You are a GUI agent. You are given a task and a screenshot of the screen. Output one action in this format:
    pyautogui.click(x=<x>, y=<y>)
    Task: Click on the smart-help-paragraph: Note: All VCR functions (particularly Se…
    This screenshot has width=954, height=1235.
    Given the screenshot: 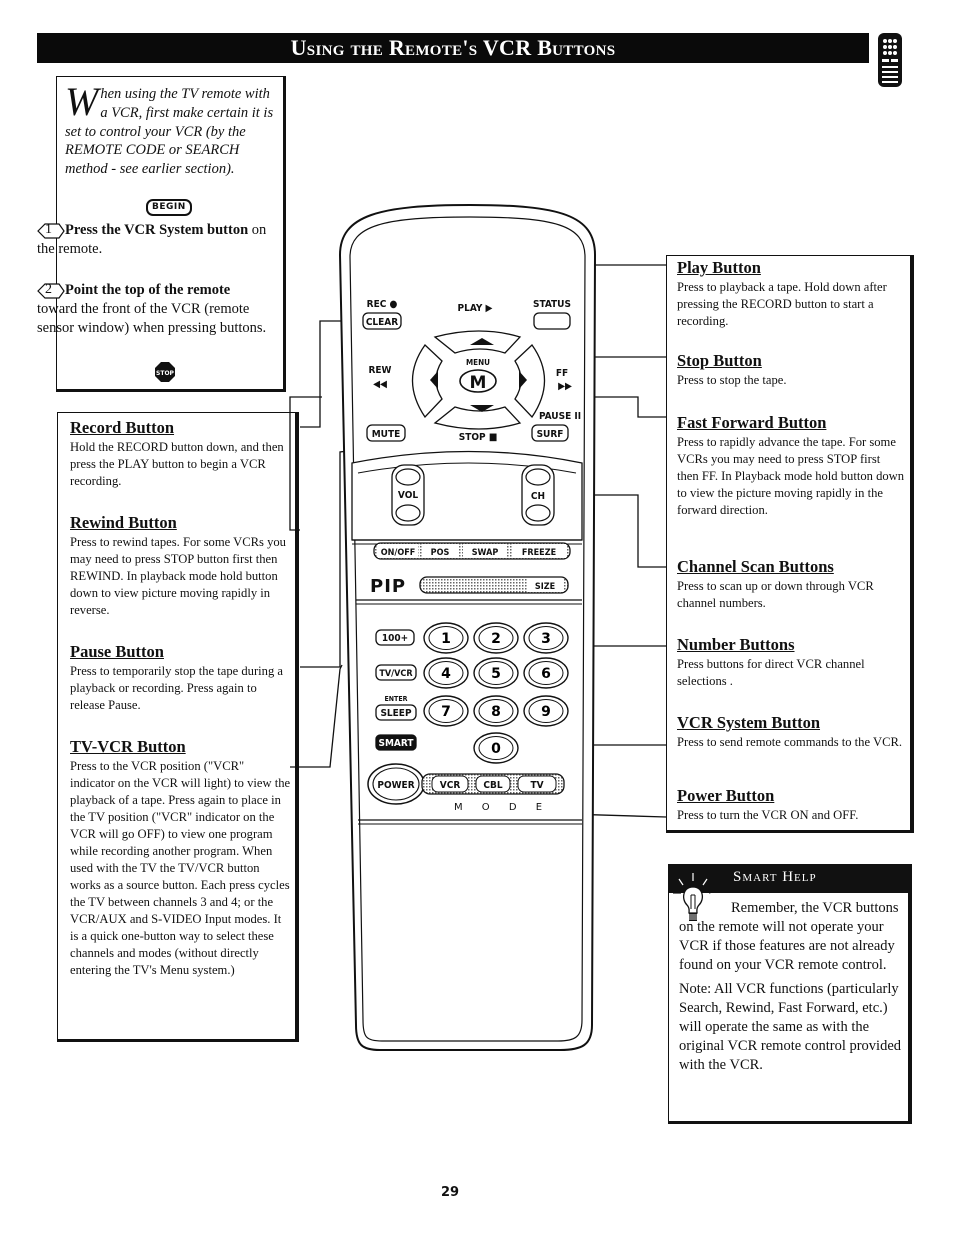 What is the action you would take?
    pyautogui.click(x=790, y=1027)
    